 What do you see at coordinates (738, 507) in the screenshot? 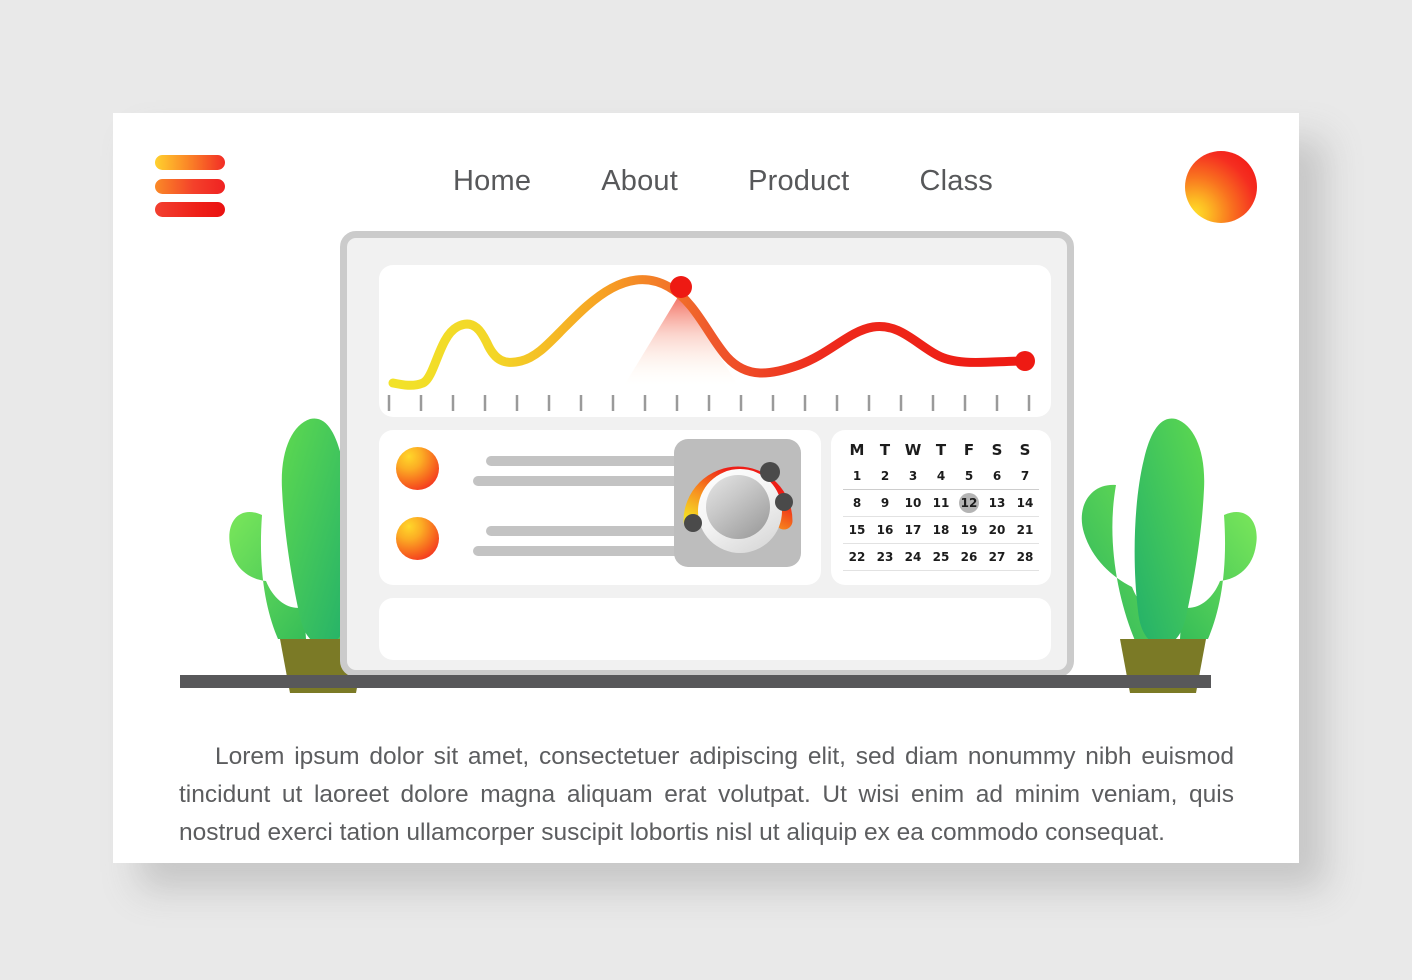
I see `knob-cap` at bounding box center [738, 507].